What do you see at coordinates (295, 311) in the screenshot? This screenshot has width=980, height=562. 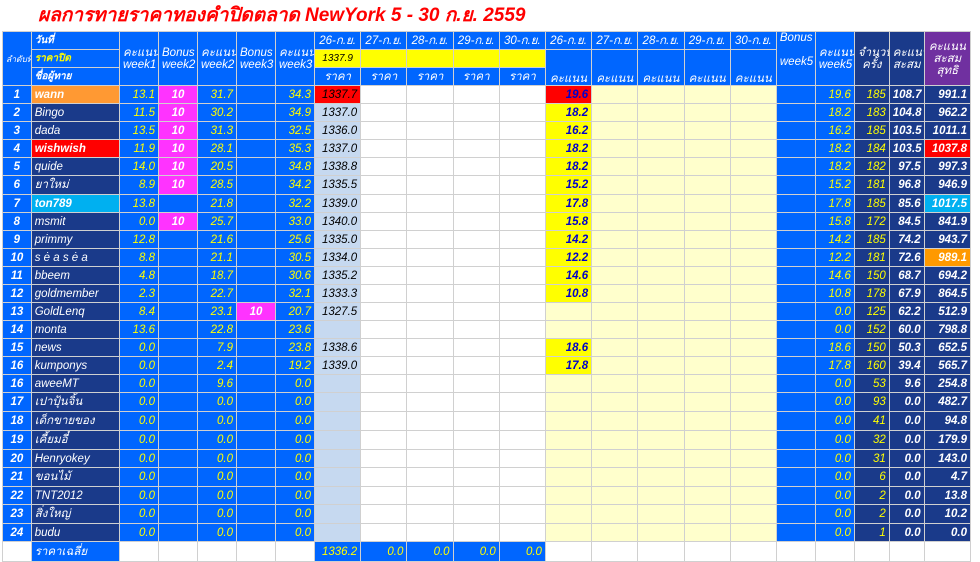 I see `week3-cell: 20.7` at bounding box center [295, 311].